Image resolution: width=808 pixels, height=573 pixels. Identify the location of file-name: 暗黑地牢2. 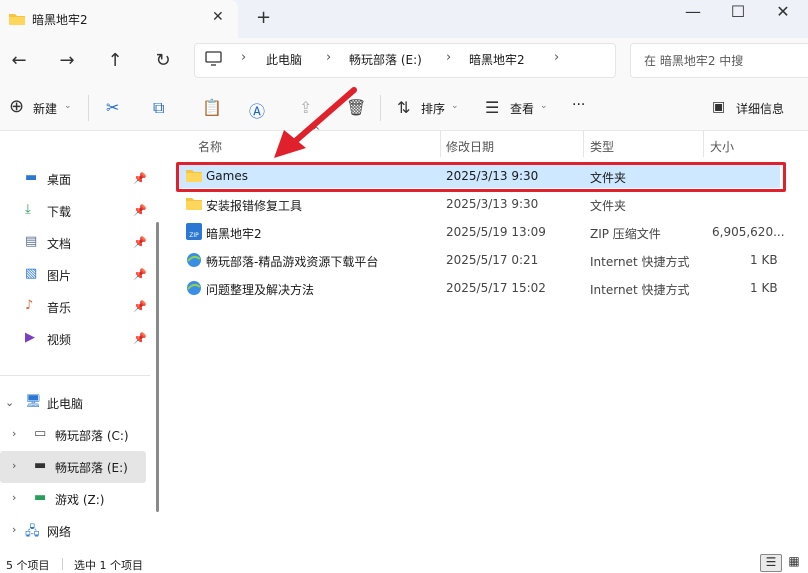
(234, 234).